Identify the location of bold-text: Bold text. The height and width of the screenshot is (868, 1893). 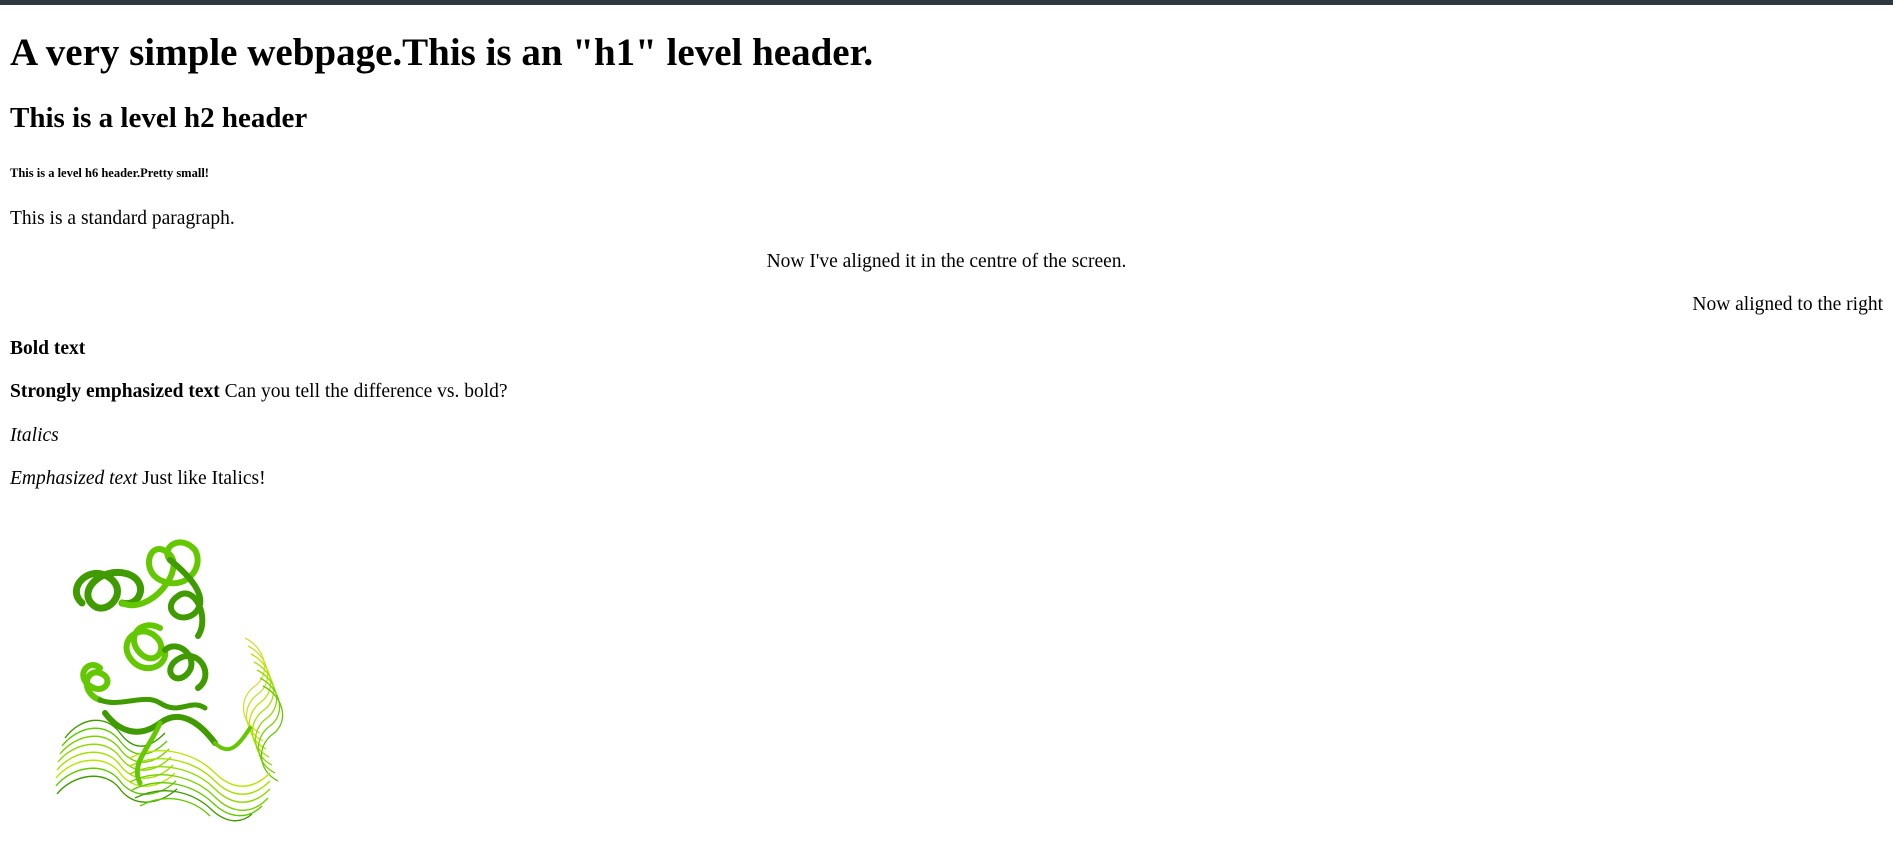
(48, 348).